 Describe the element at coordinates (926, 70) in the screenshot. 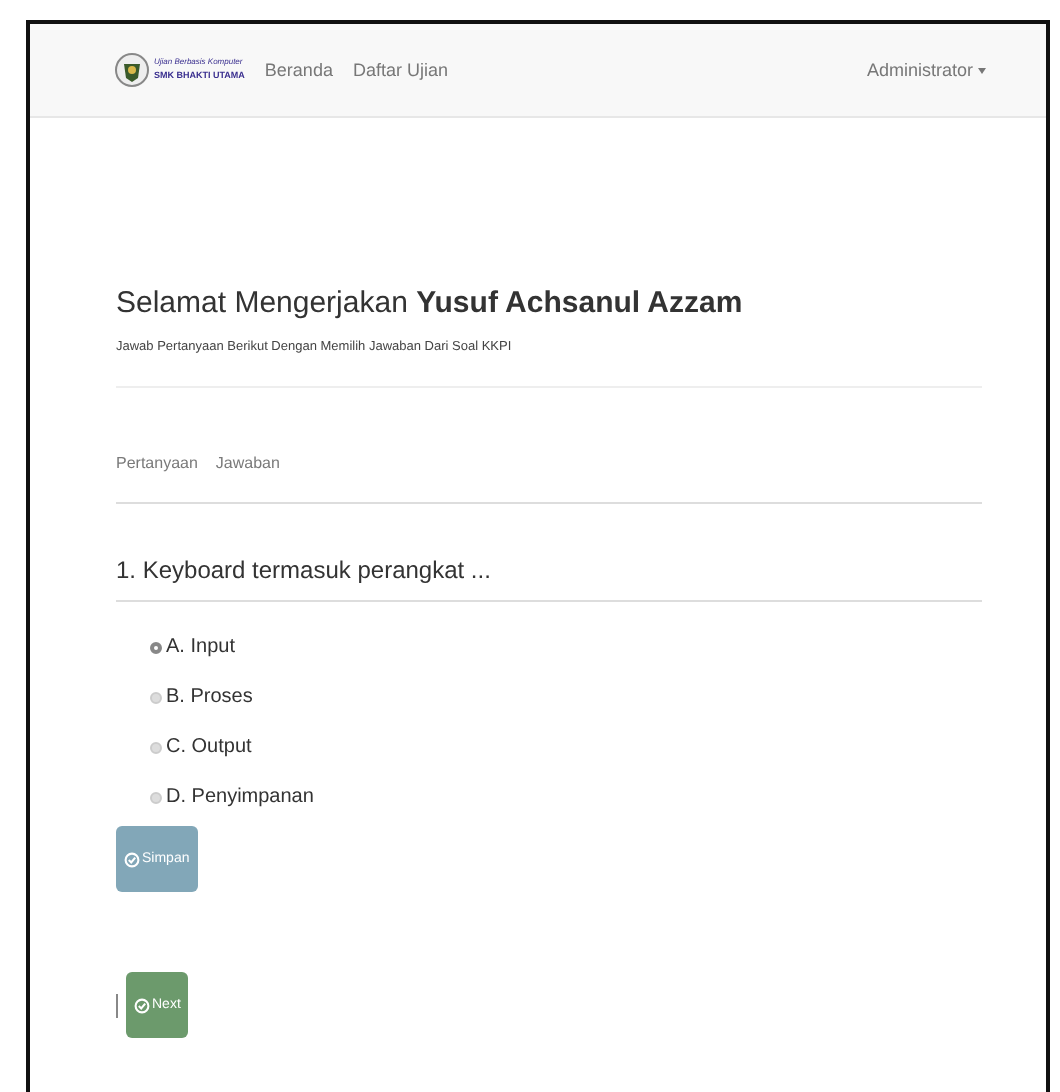

I see `user-menu: Administrator` at that location.